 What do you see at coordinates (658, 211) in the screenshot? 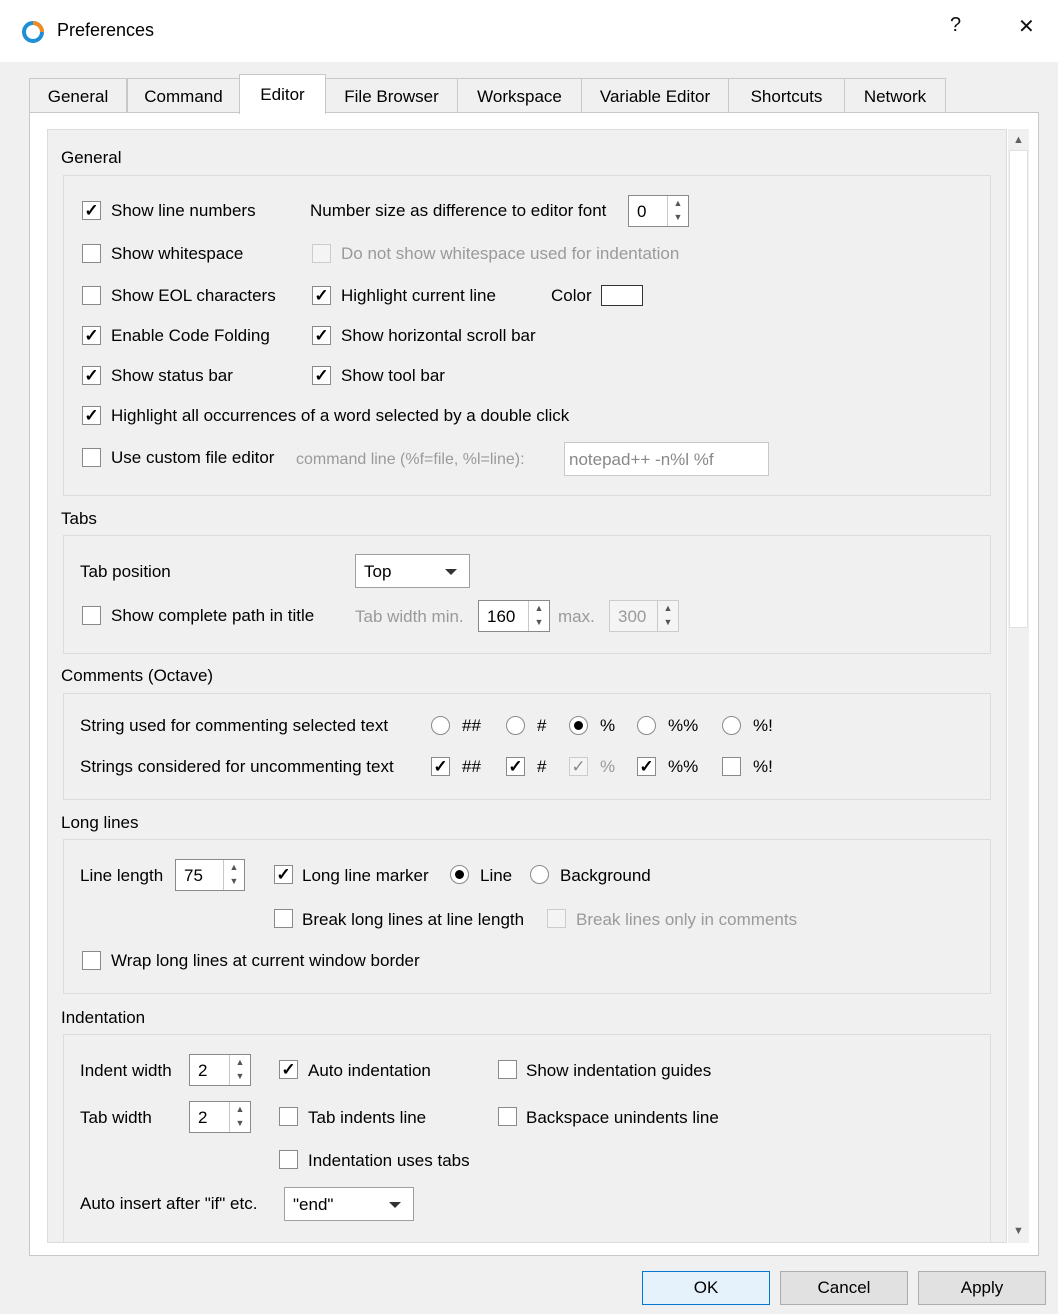
I see `number-size-spinbox: 0 ▲ ▼` at bounding box center [658, 211].